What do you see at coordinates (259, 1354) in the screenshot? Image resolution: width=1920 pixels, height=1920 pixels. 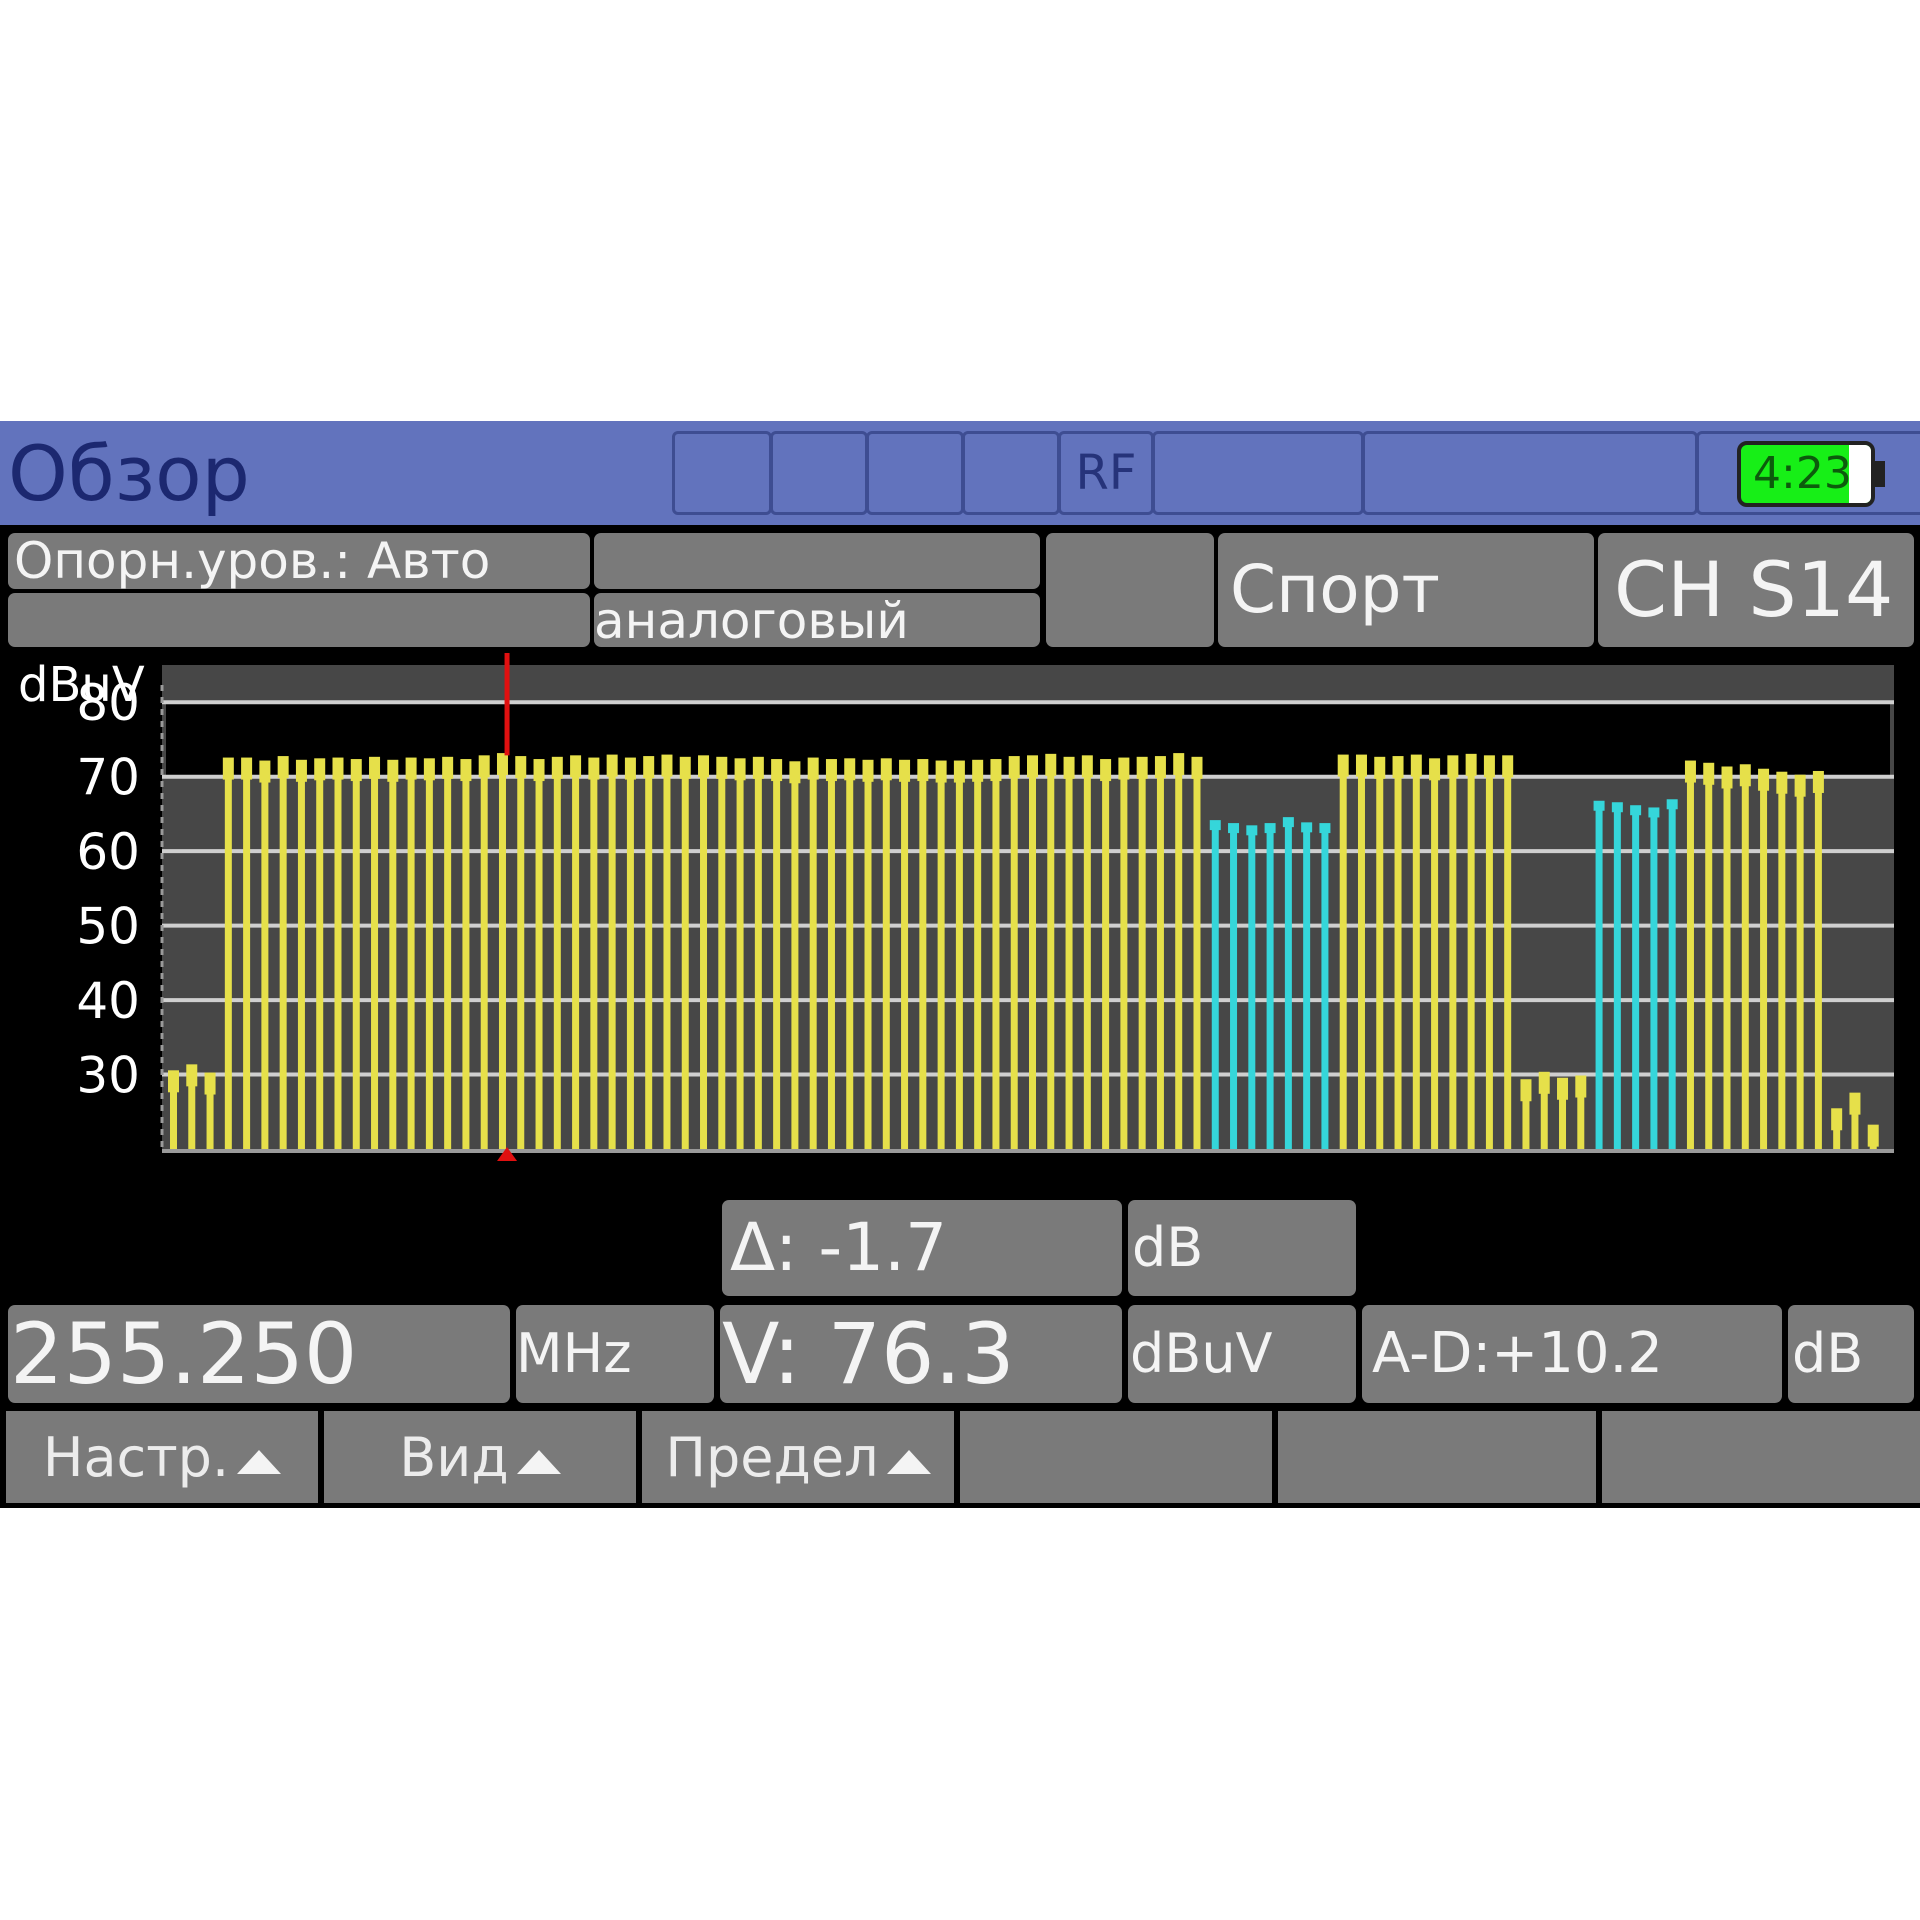 I see `frequency-readout: 255.250` at bounding box center [259, 1354].